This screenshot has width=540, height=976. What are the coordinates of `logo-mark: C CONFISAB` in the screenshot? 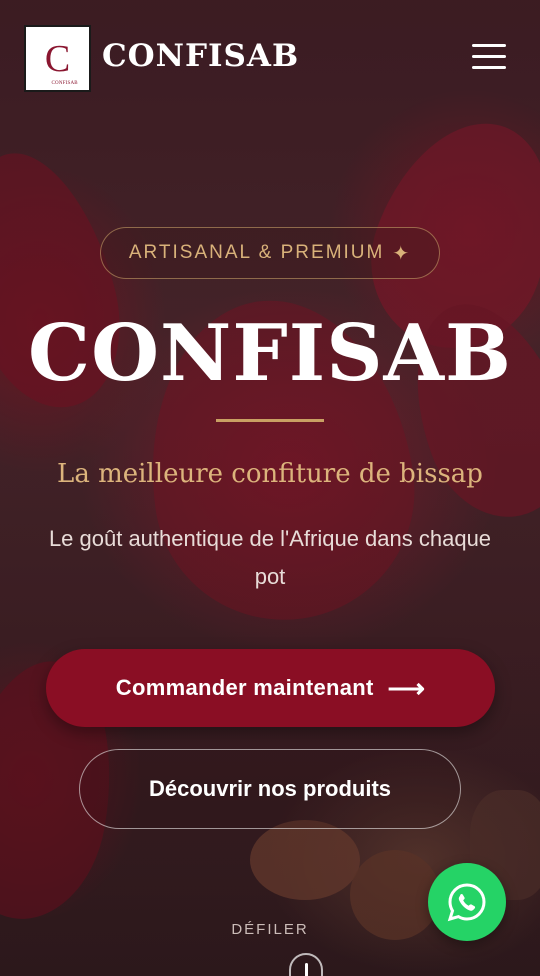 It's located at (58, 62).